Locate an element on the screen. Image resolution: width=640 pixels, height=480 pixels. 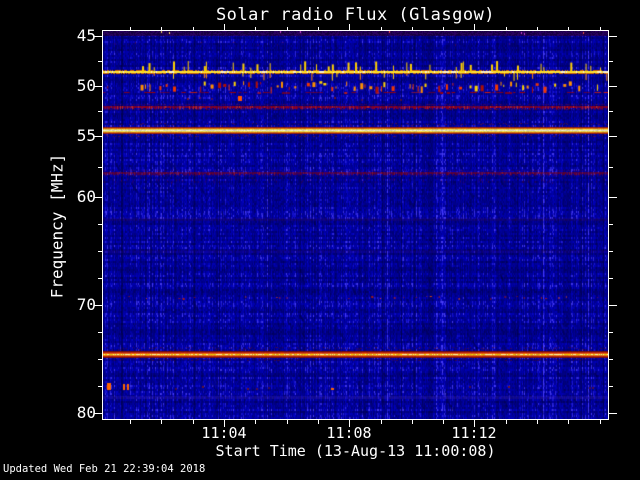
x-tick-label: 11:04 is located at coordinates (224, 433).